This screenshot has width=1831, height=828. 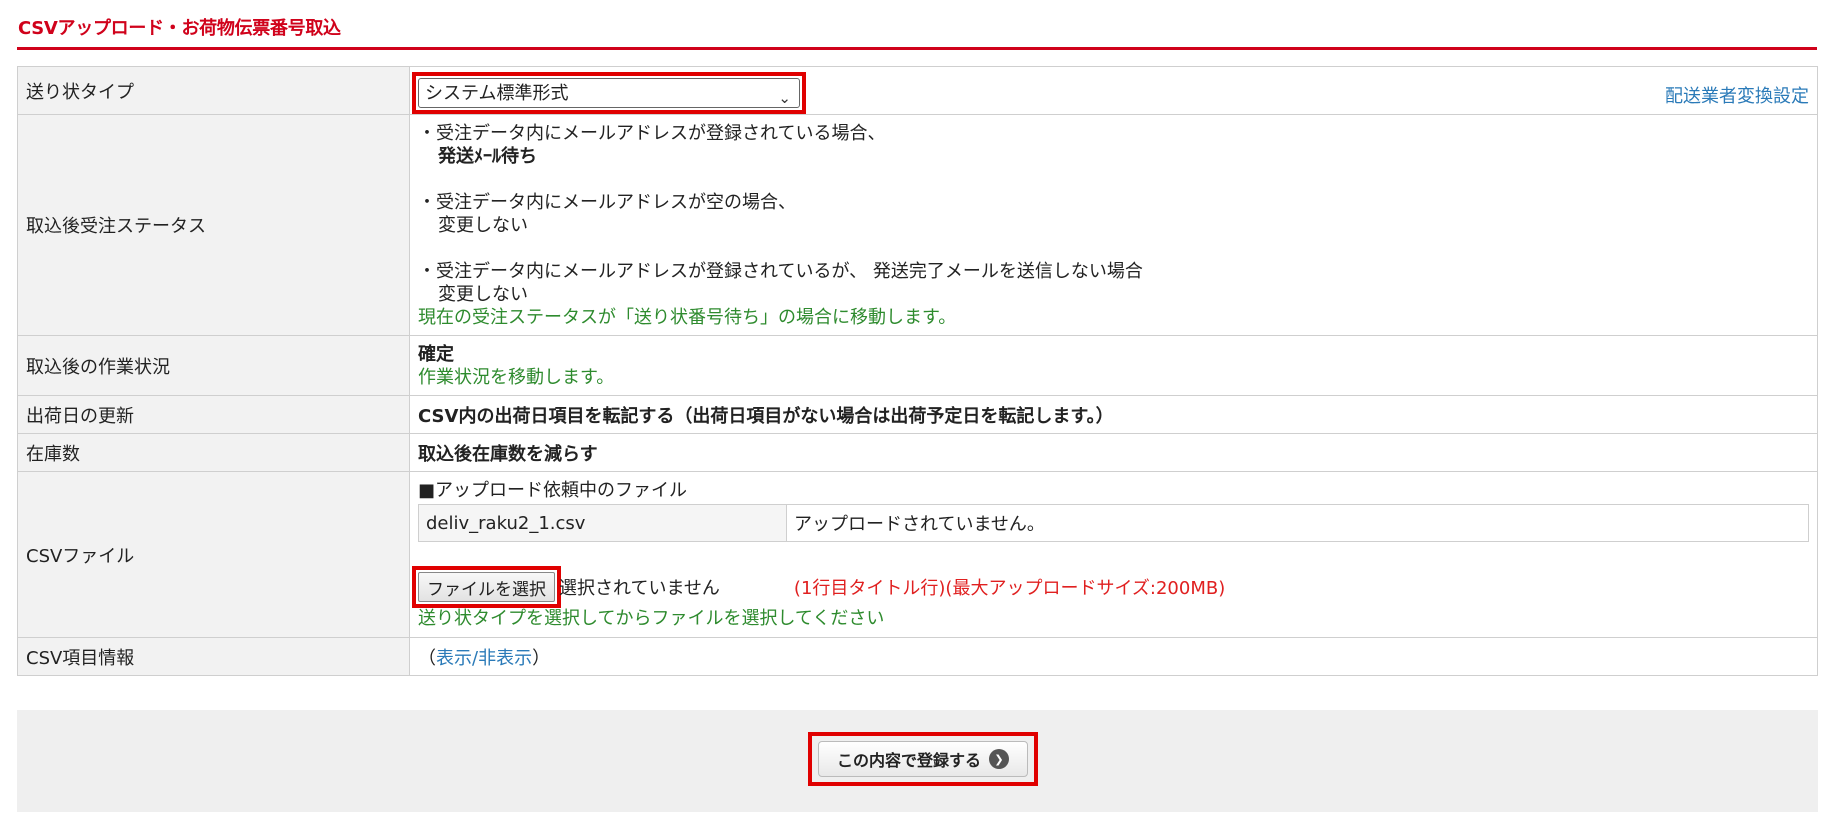 I want to click on form-footer: この内容で登録する ❯, so click(x=917, y=761).